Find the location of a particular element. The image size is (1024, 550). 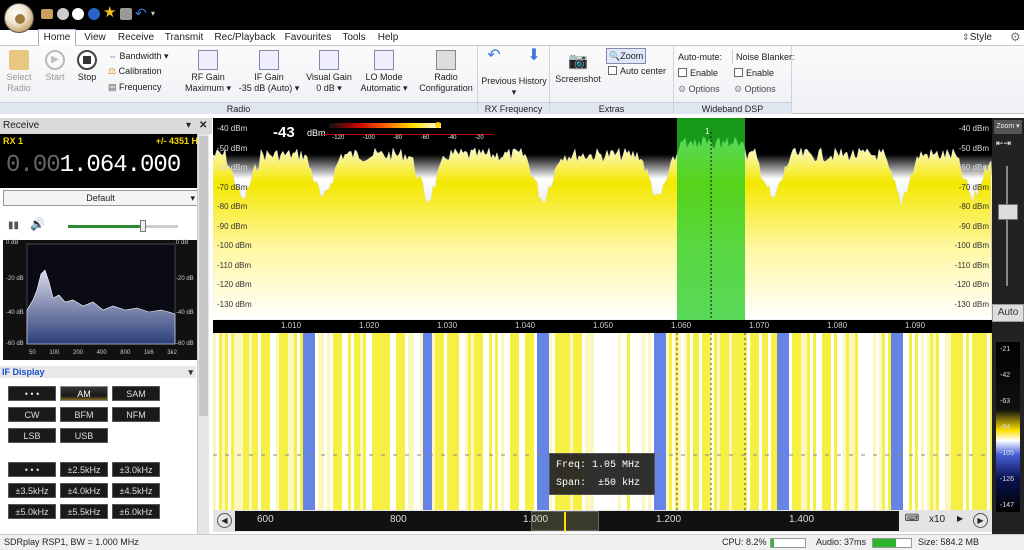

keyboard-icon: ⌨ is located at coordinates (912, 520).